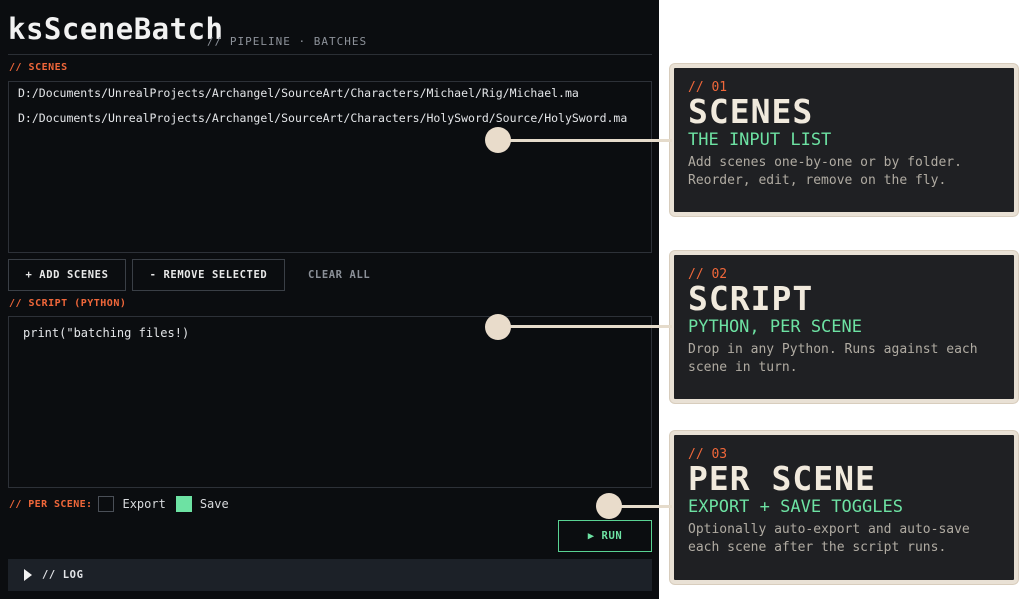  I want to click on card-subtitle: THE INPUT LIST, so click(760, 140).